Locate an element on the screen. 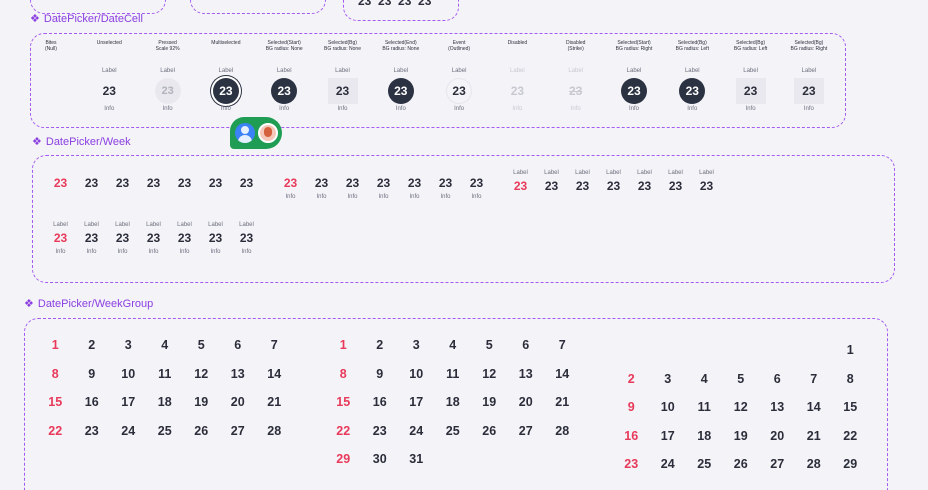  calendar-day: 29 is located at coordinates (850, 471).